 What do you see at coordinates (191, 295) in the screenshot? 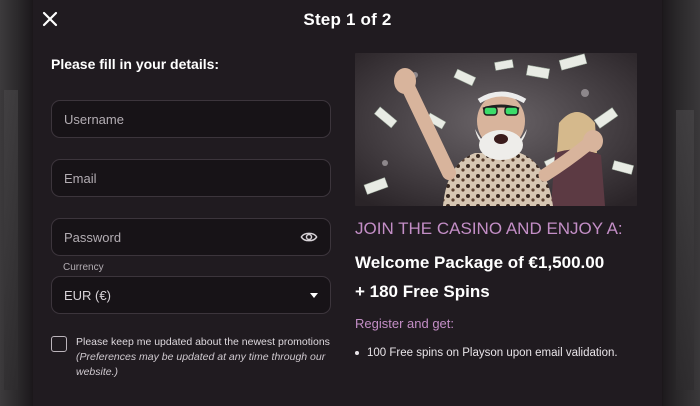
I see `currency-select: EUR (€)` at bounding box center [191, 295].